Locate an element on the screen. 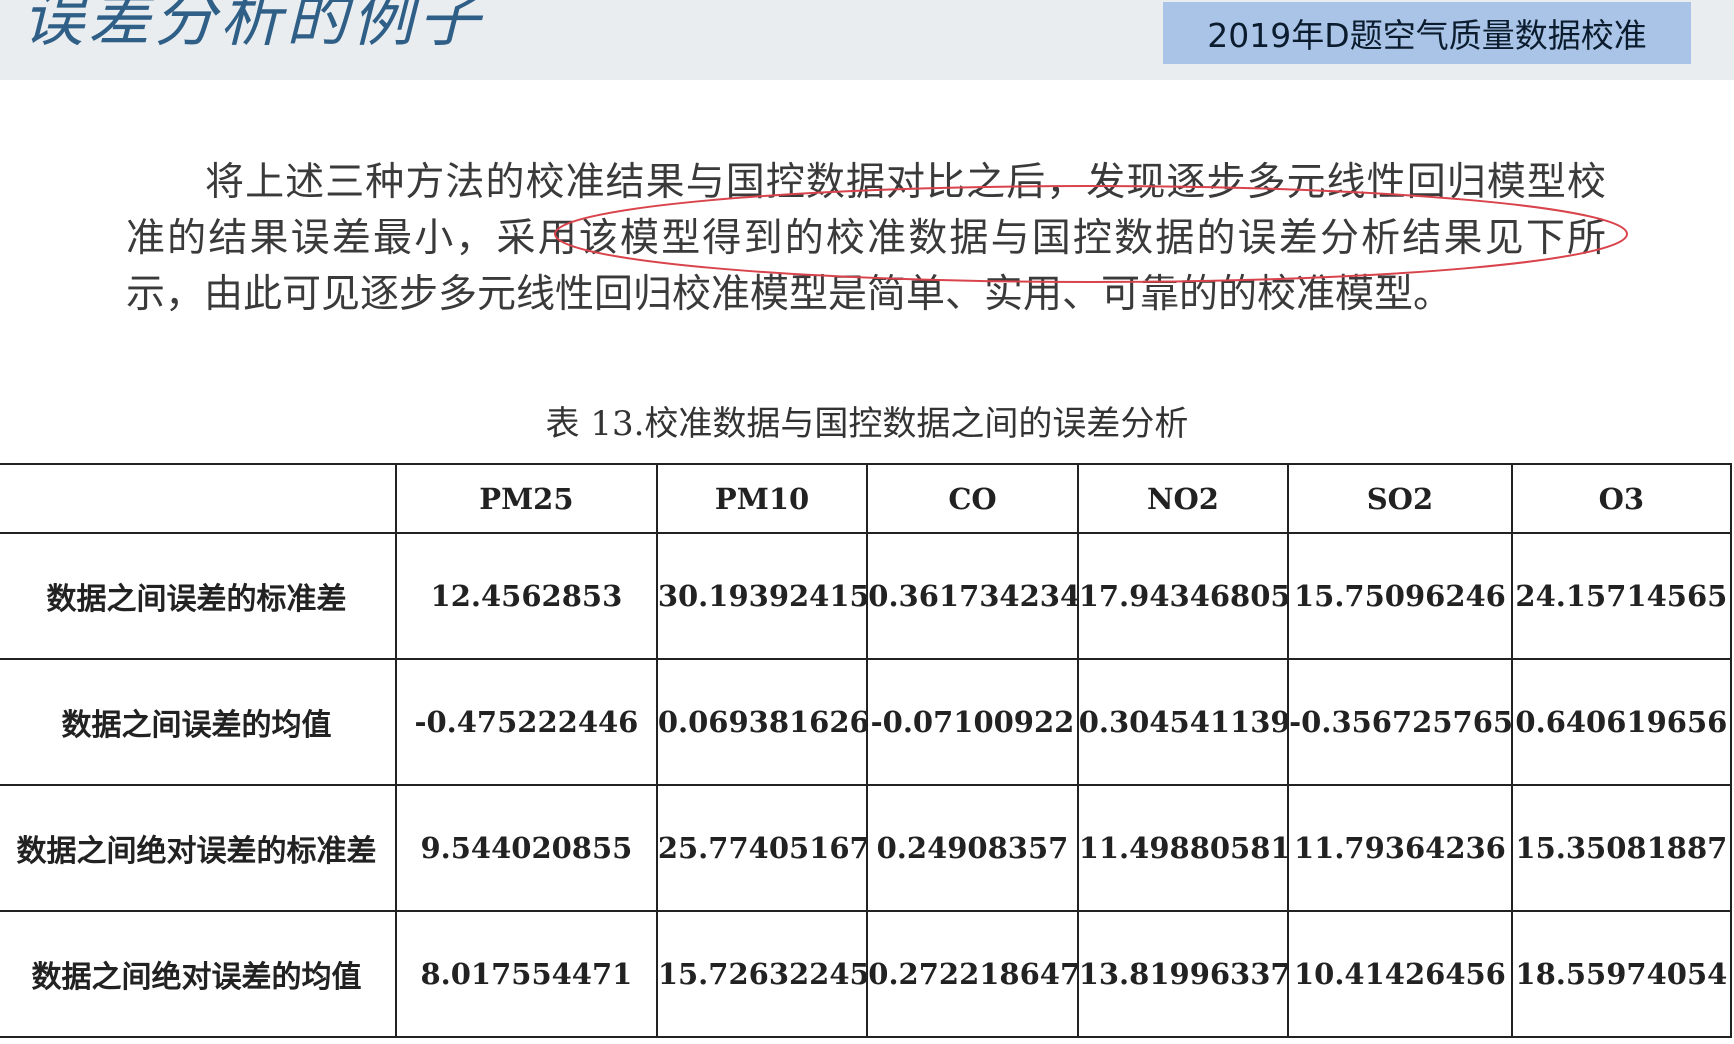  table-cell: 24.15714565 is located at coordinates (1621, 596).